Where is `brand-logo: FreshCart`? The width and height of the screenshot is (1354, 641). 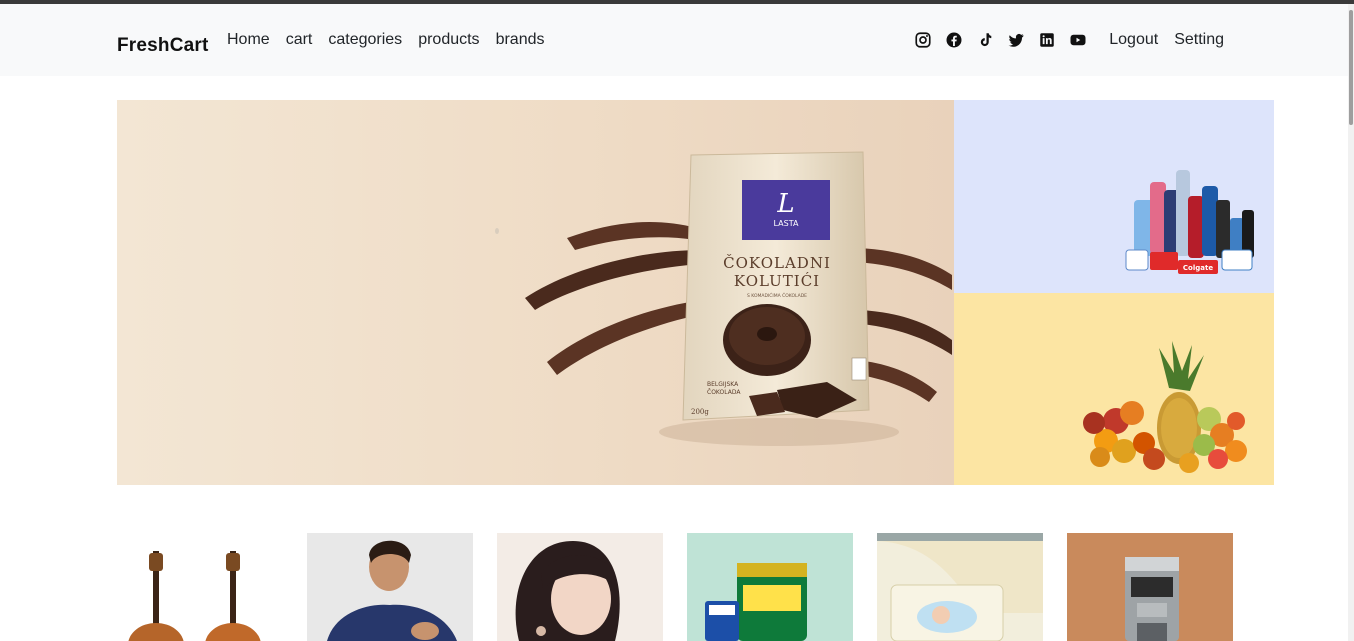 brand-logo: FreshCart is located at coordinates (163, 46).